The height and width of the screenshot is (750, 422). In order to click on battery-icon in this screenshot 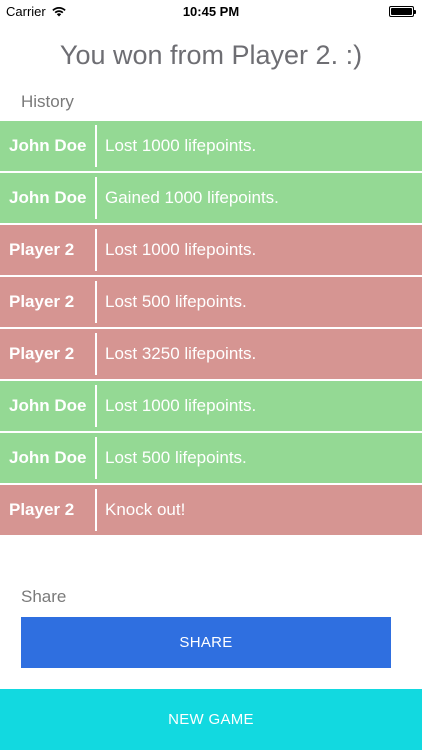, I will do `click(402, 11)`.